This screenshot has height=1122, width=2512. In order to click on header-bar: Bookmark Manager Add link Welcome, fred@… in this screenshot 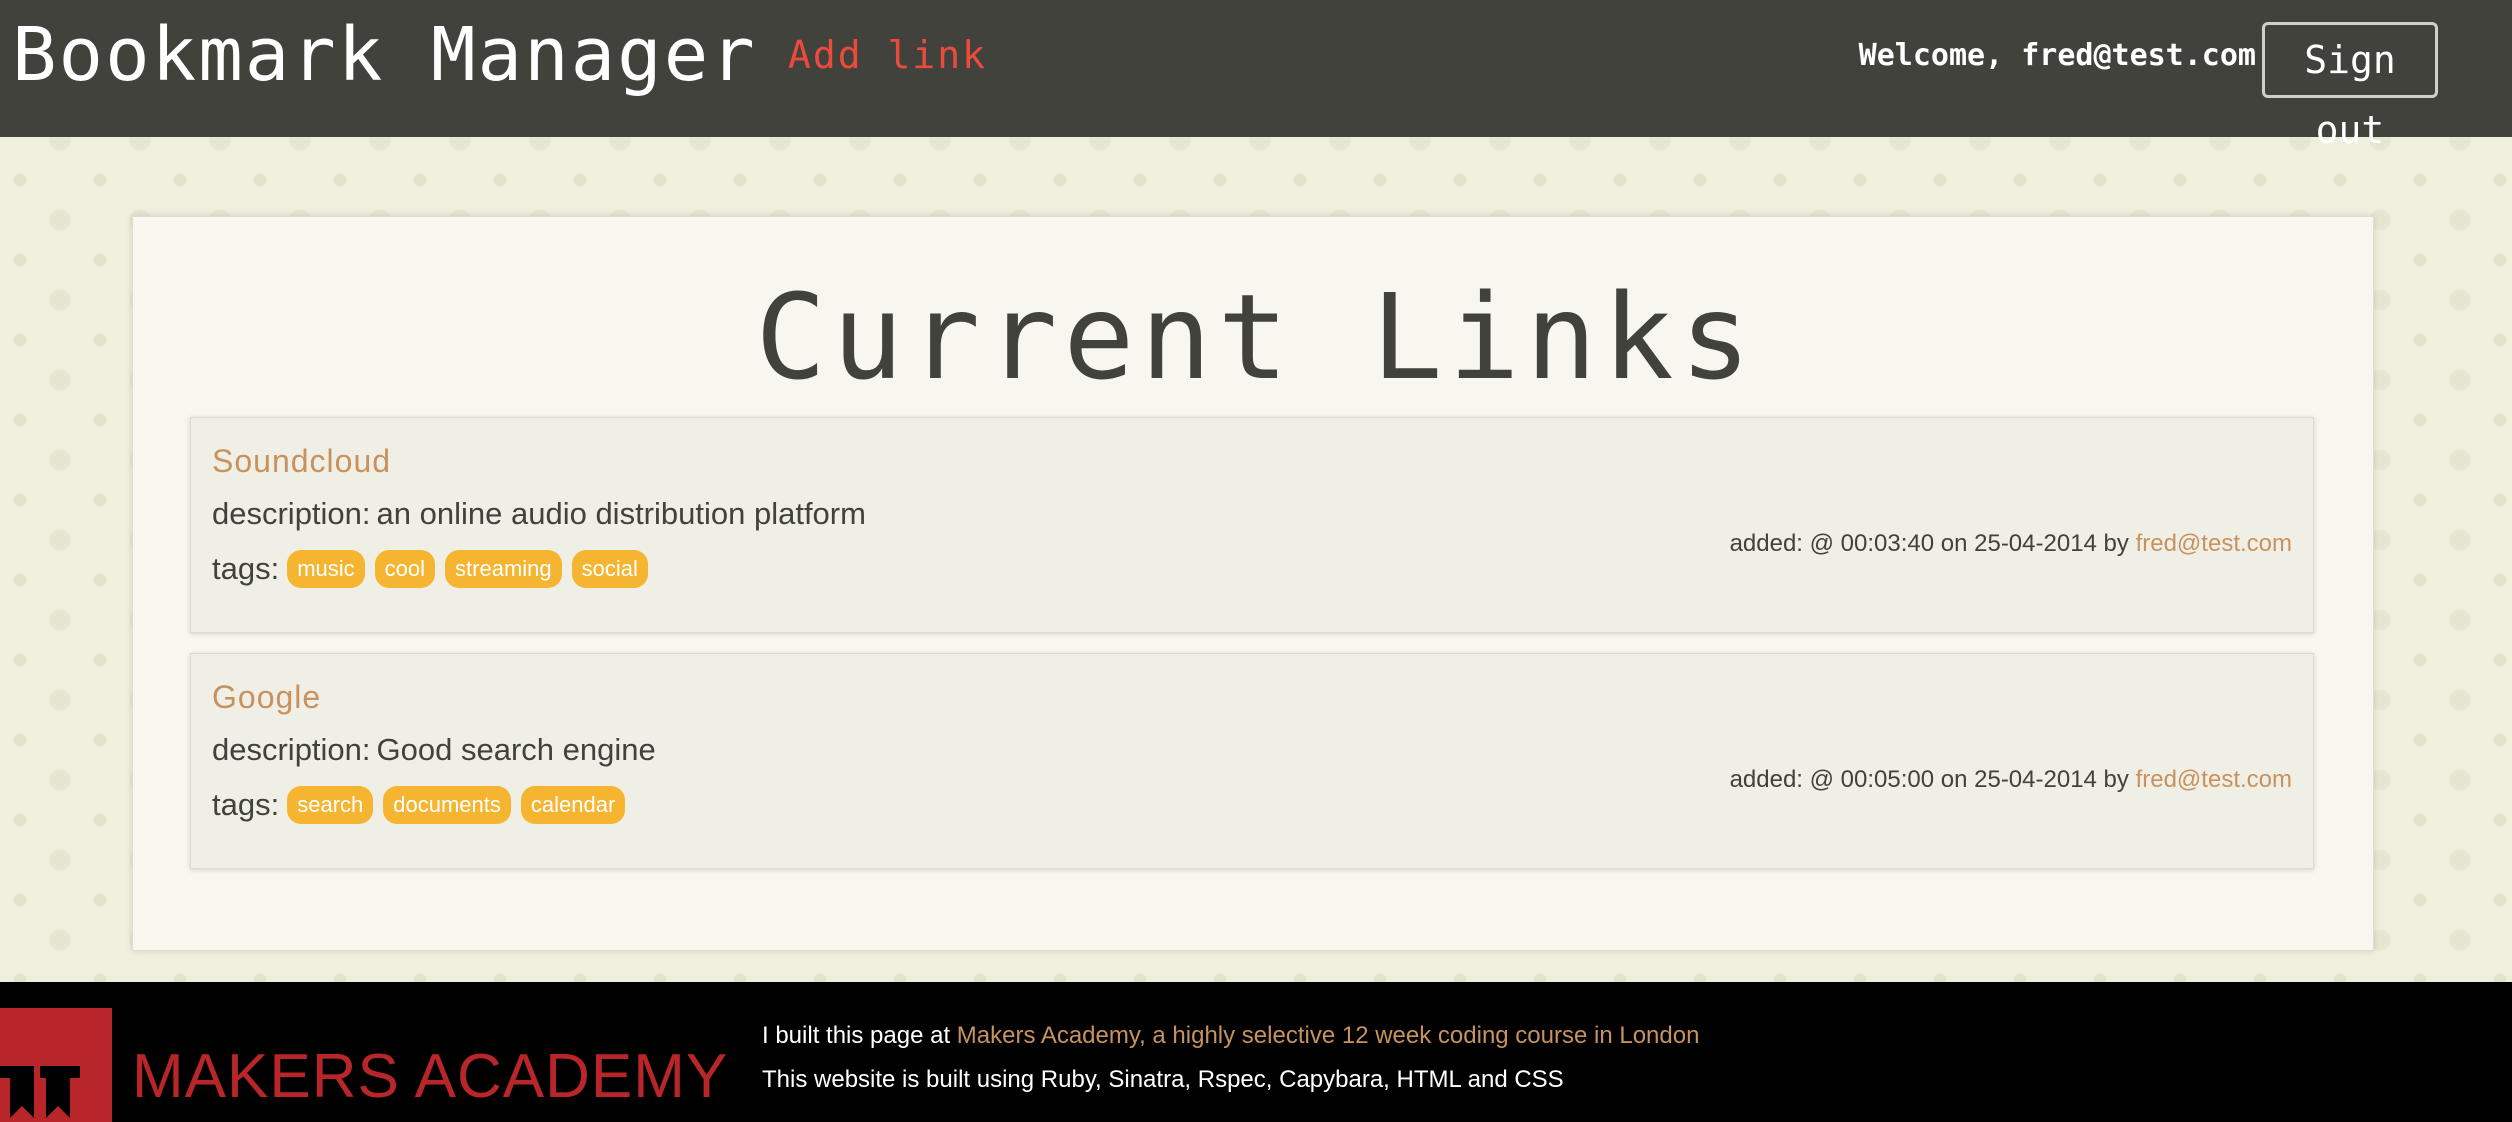, I will do `click(1256, 76)`.